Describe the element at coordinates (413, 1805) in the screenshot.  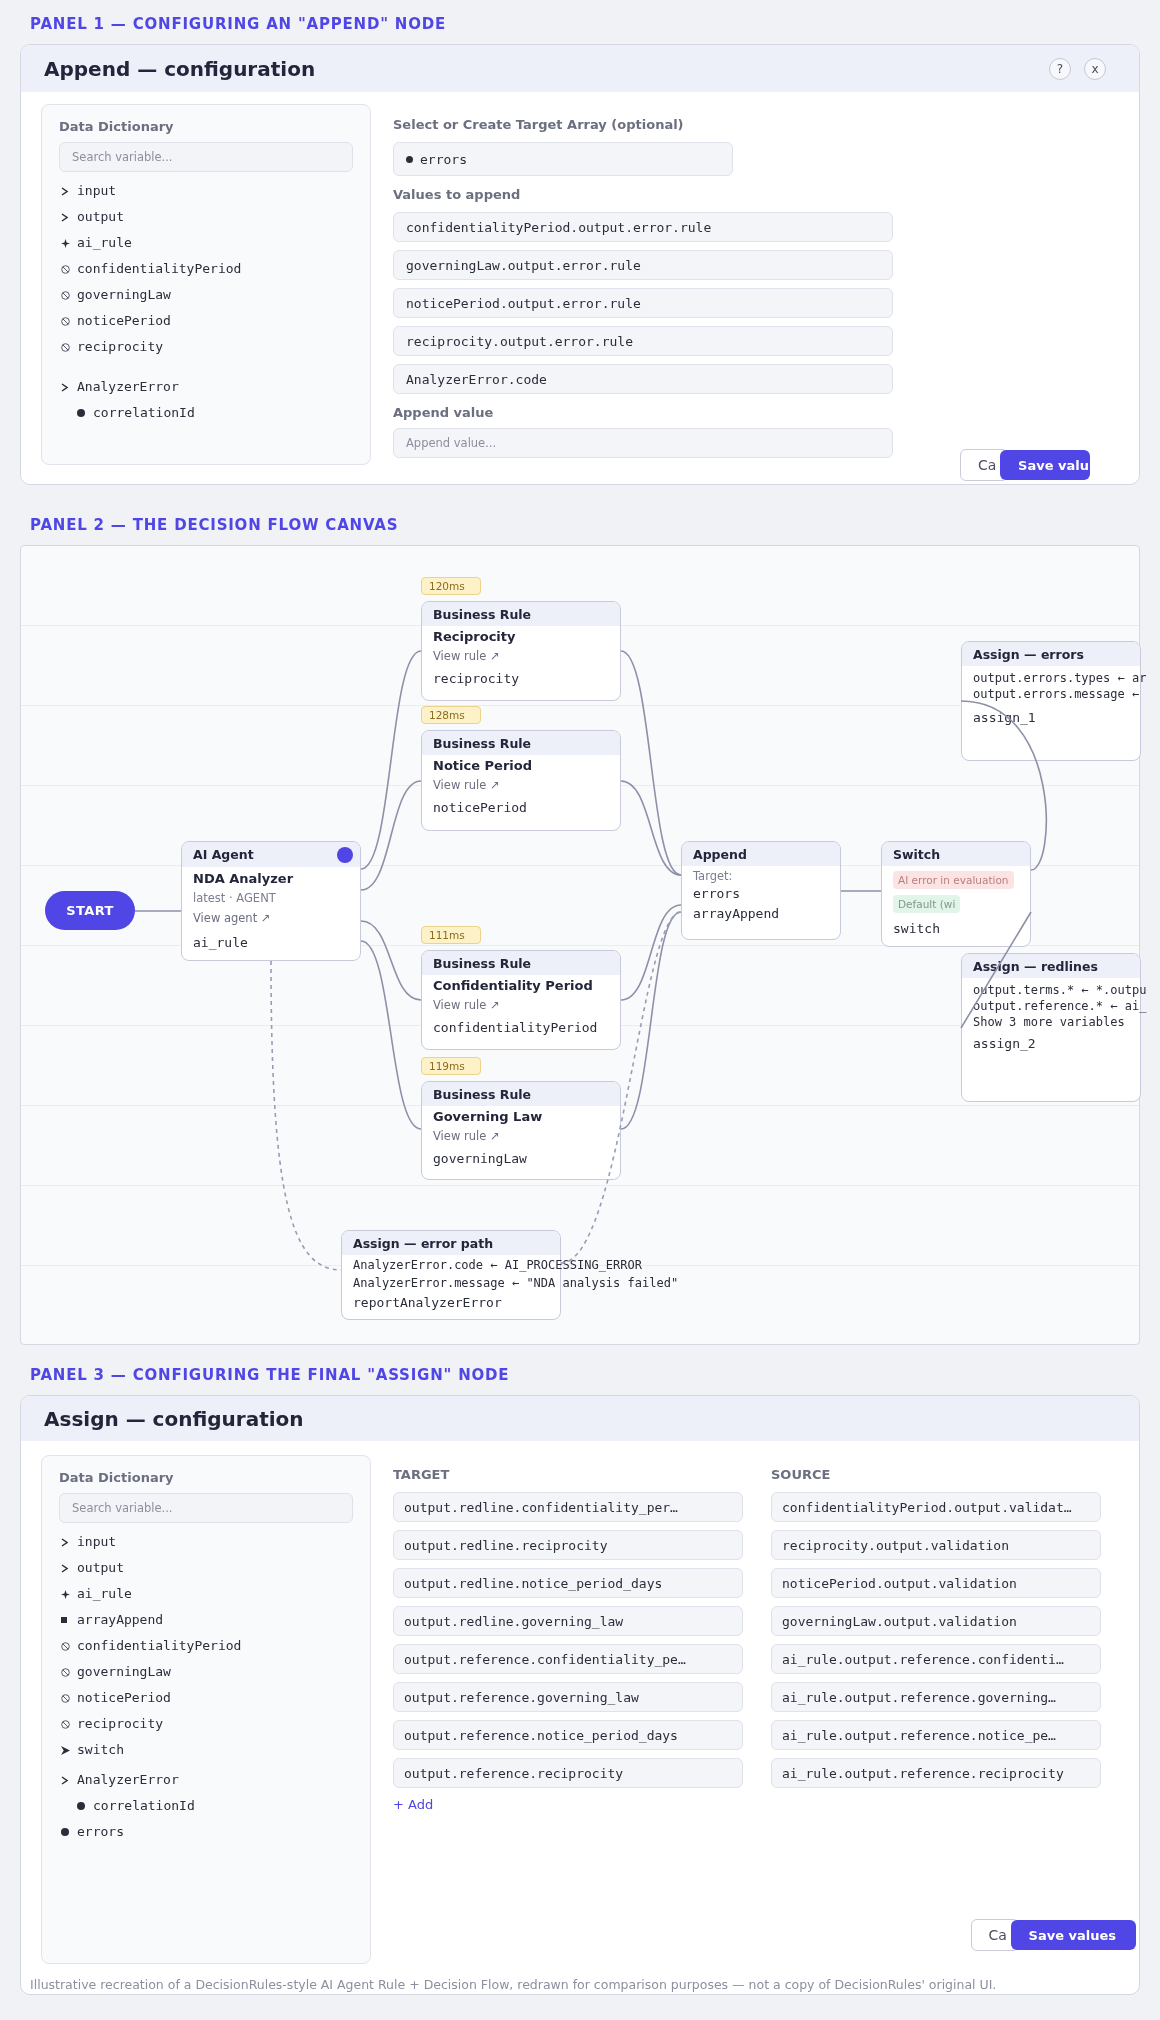
I see `add-link: + Add` at that location.